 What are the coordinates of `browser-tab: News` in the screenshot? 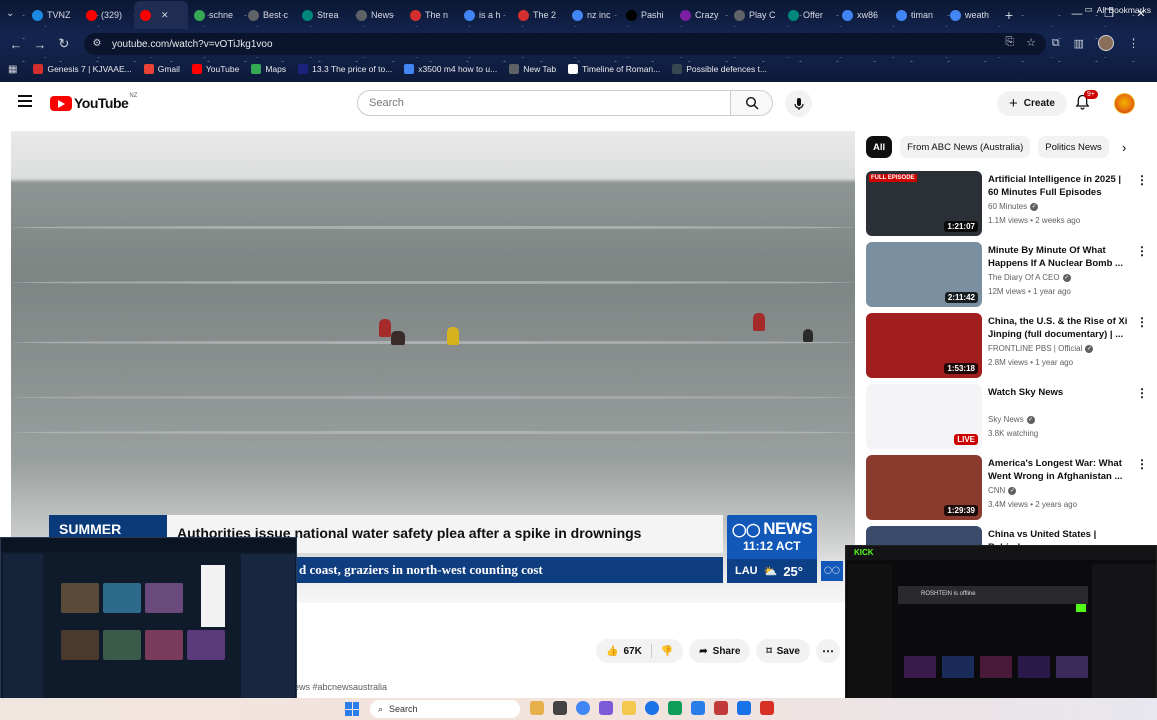 It's located at (377, 15).